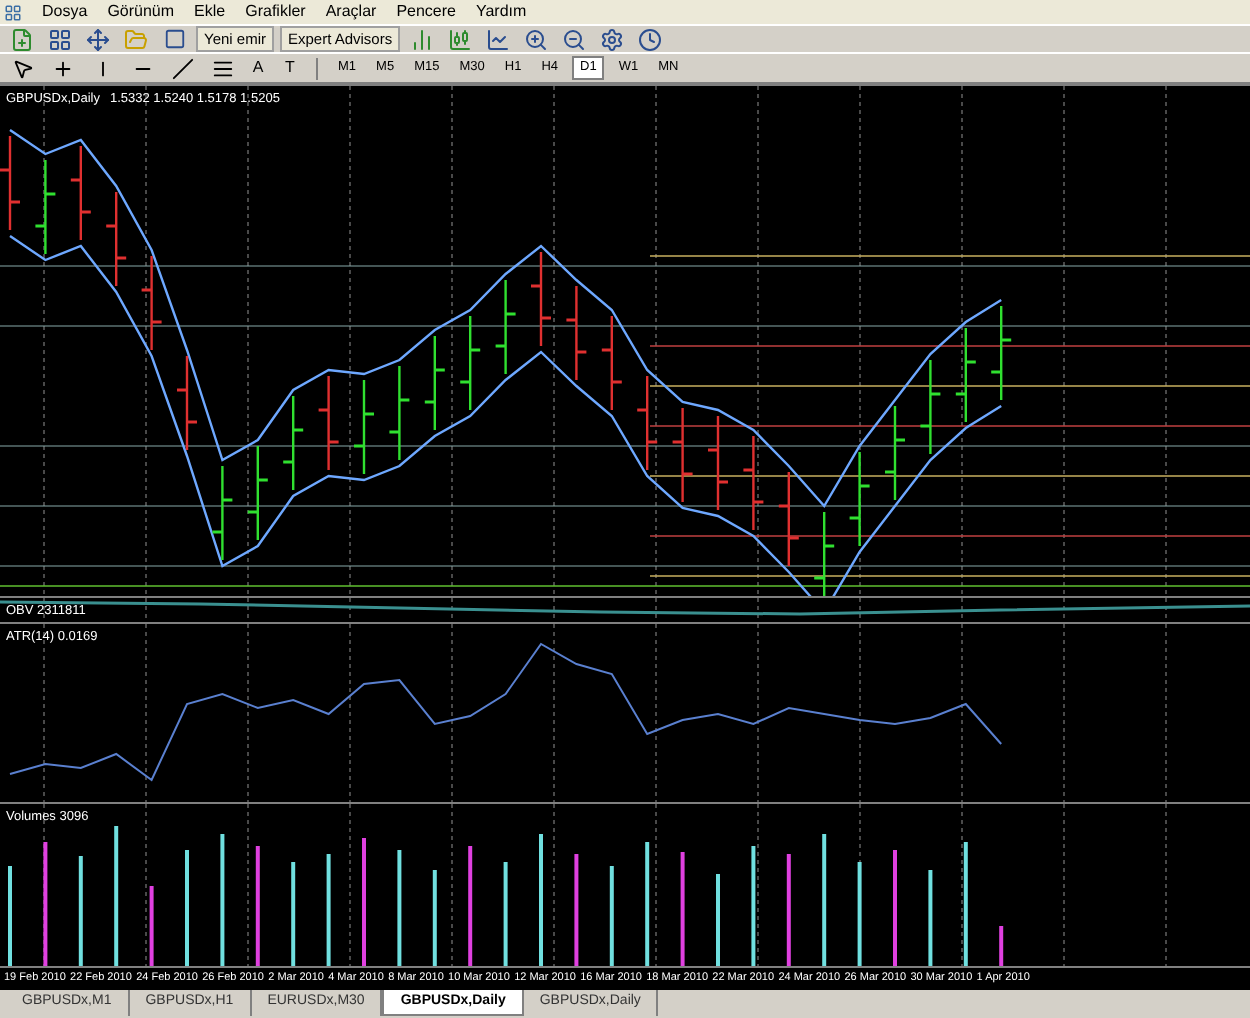 Image resolution: width=1250 pixels, height=1018 pixels. I want to click on menu-item: Görünüm, so click(141, 12).